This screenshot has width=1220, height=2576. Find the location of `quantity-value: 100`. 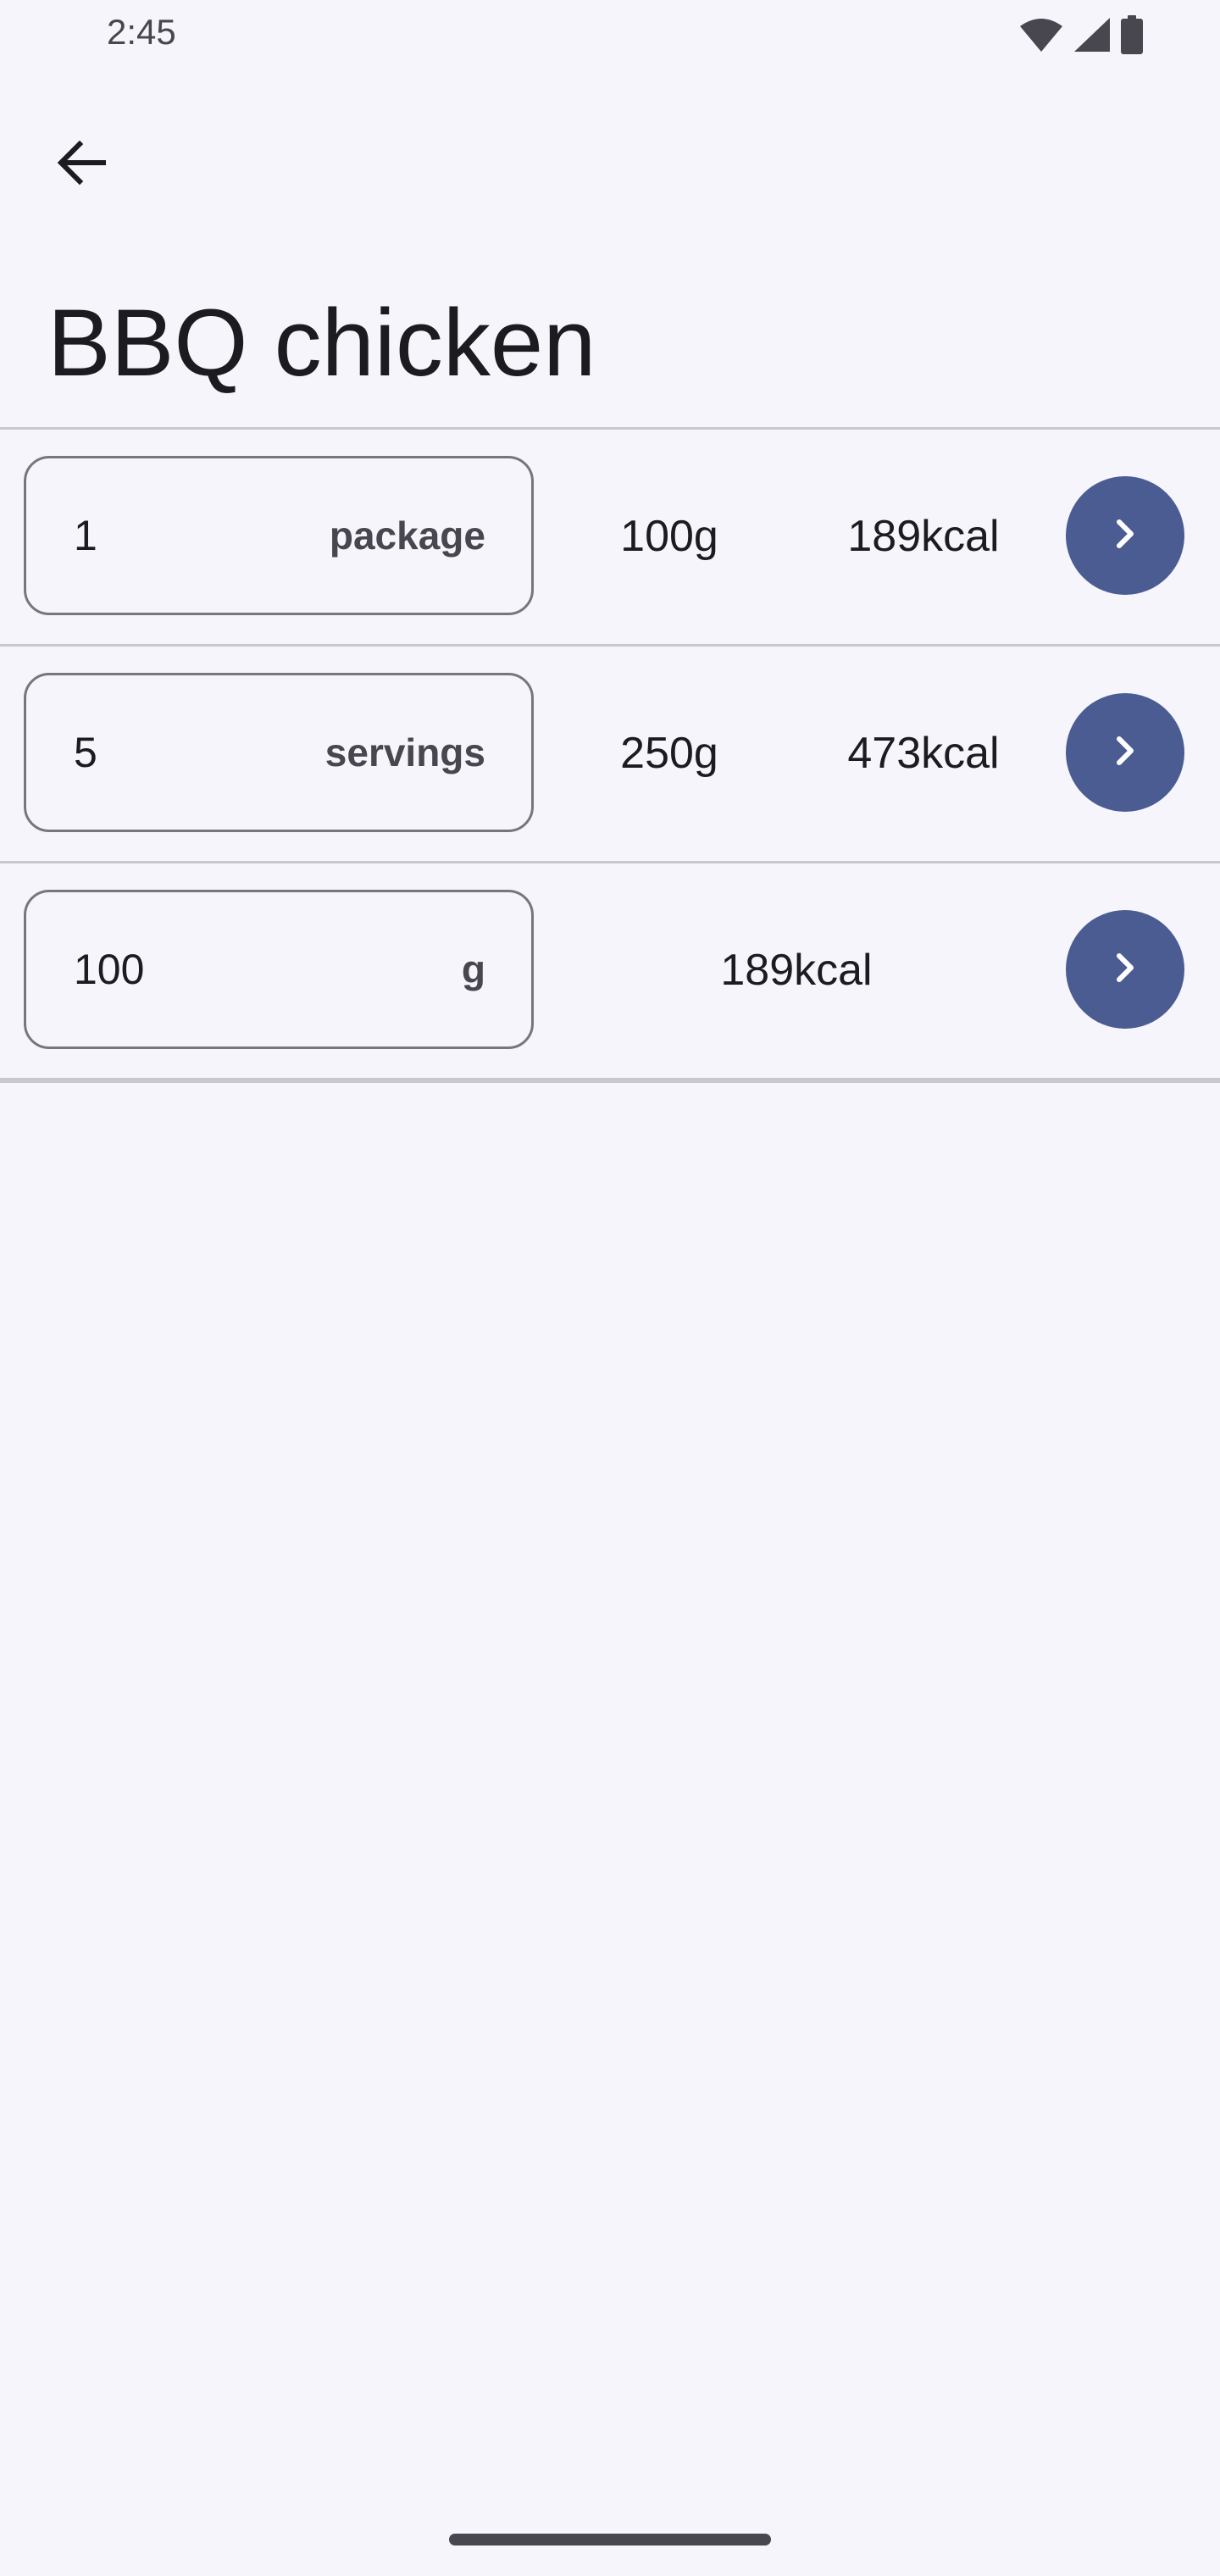

quantity-value: 100 is located at coordinates (109, 969).